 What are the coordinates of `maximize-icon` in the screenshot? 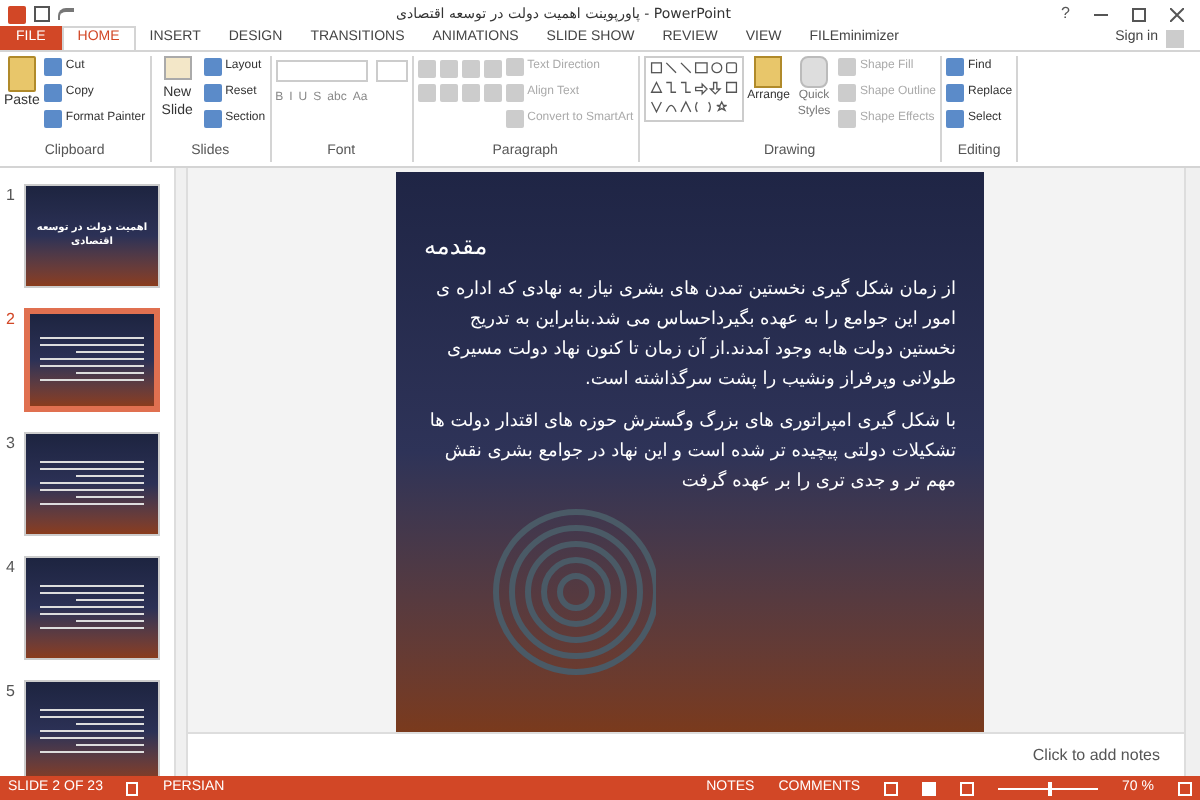 It's located at (1139, 14).